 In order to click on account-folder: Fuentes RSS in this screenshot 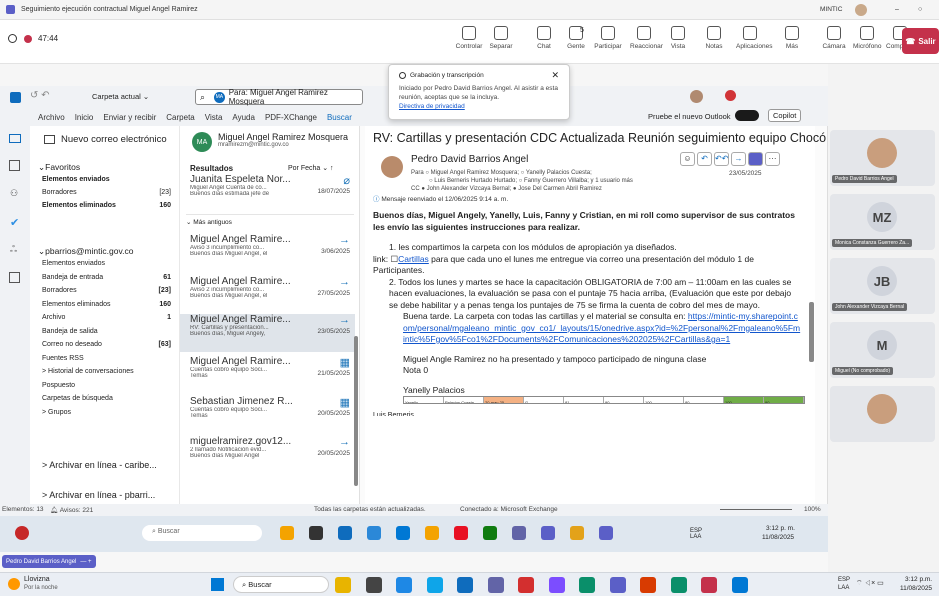, I will do `click(106, 358)`.